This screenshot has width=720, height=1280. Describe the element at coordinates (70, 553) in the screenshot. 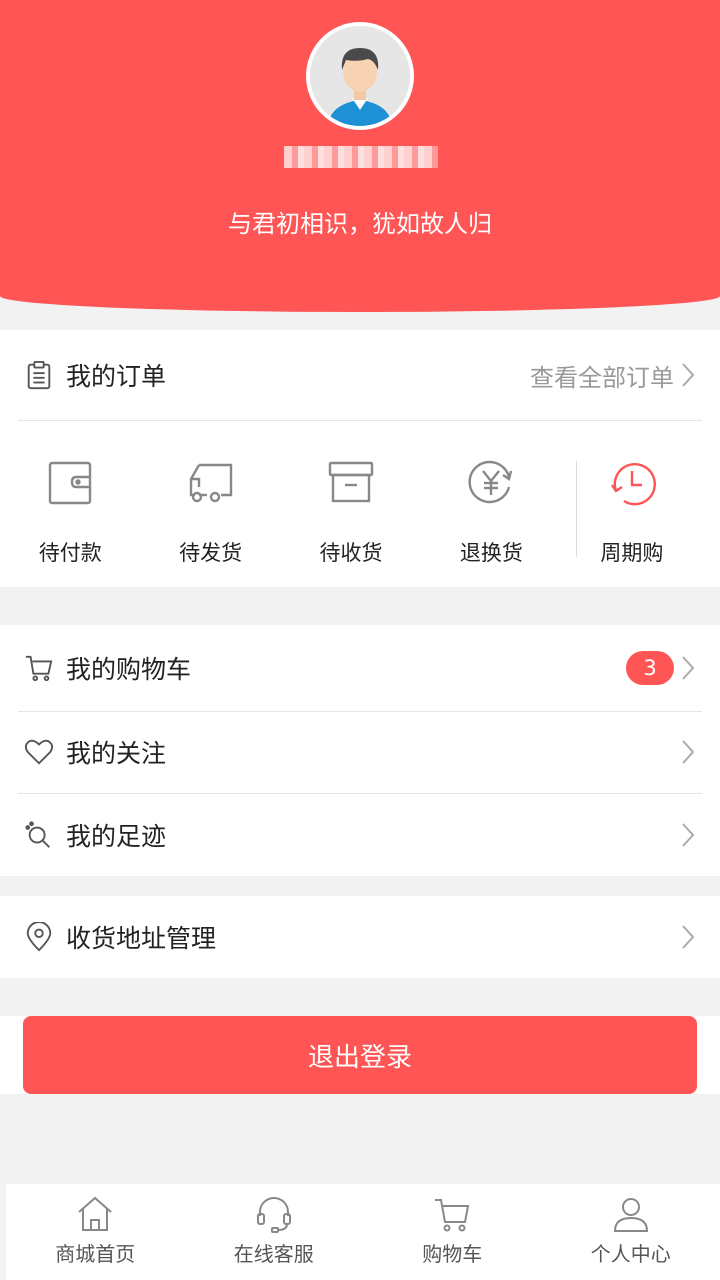

I see `order-pending-payment-label: 待付款` at that location.